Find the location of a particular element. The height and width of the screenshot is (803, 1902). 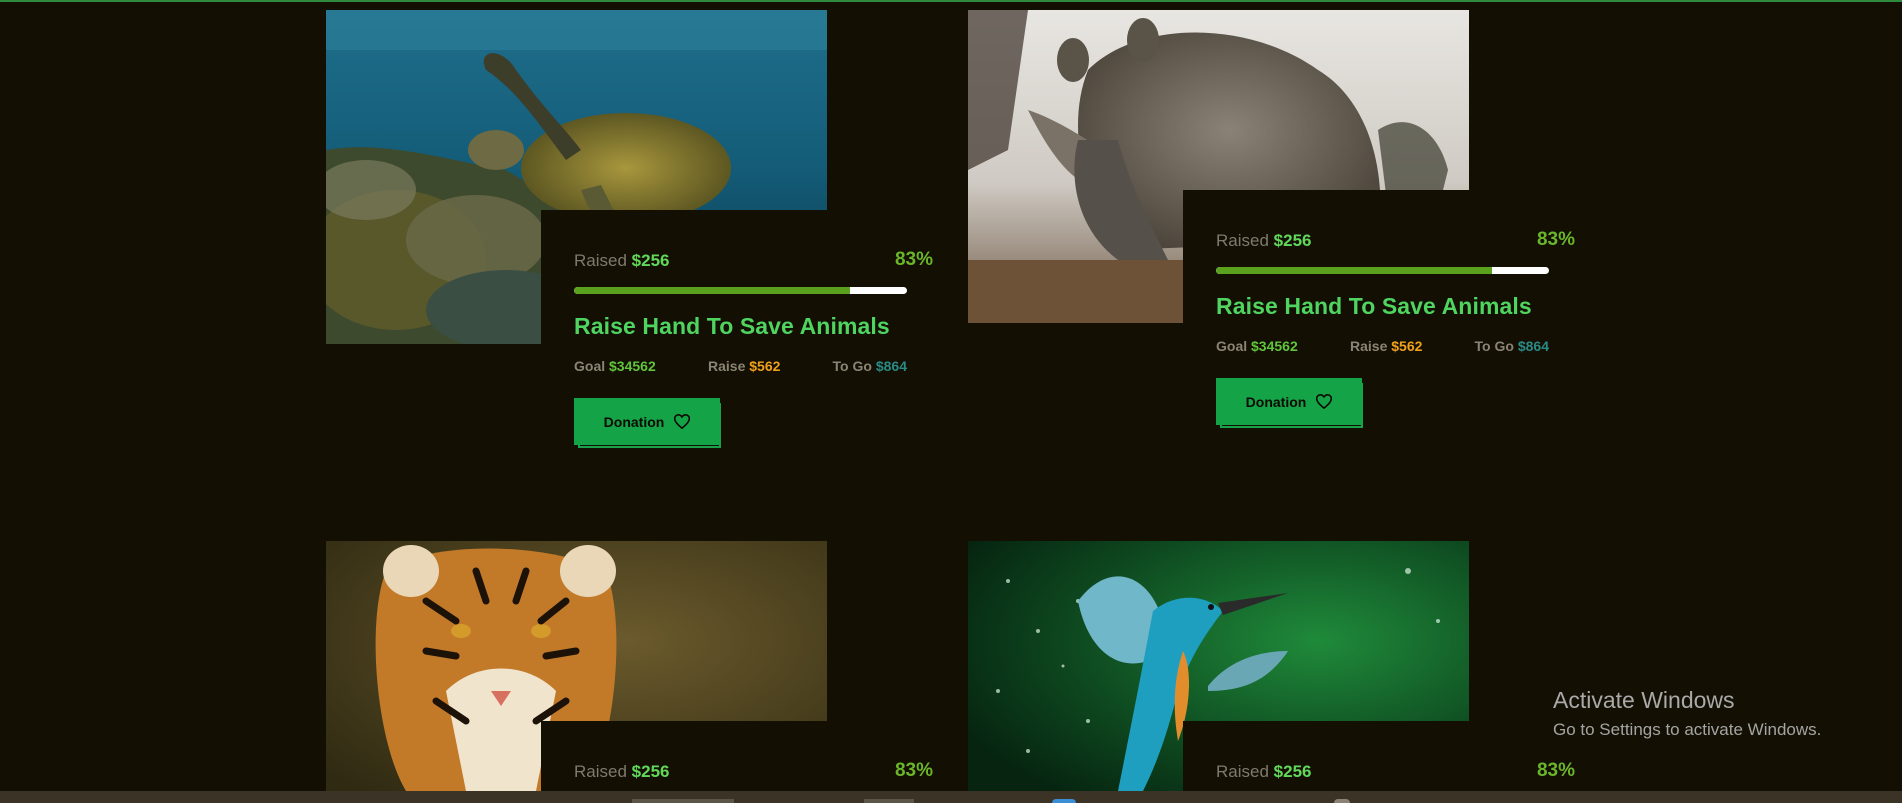

watermark-subtitle: Go to Settings to activate Windows. is located at coordinates (1687, 729).